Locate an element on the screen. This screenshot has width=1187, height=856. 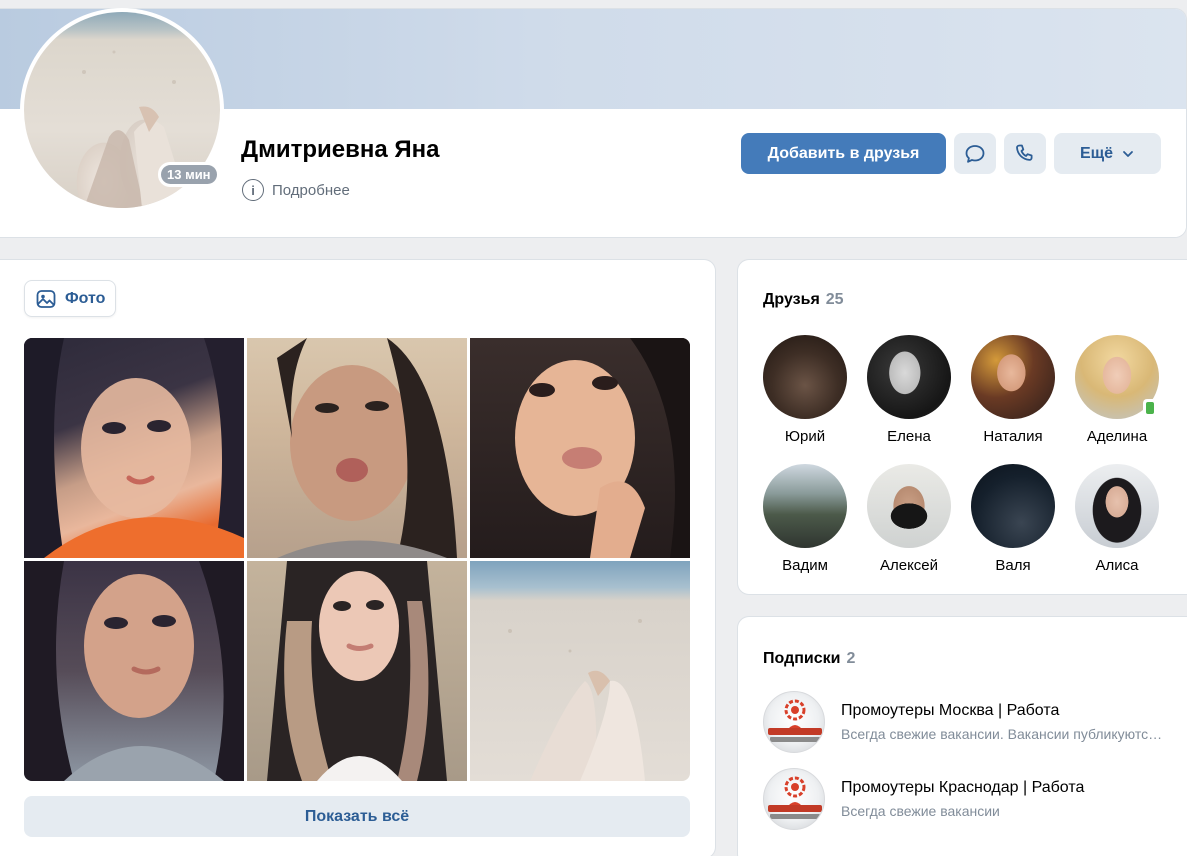
friend-item: Аделина is located at coordinates (1117, 390).